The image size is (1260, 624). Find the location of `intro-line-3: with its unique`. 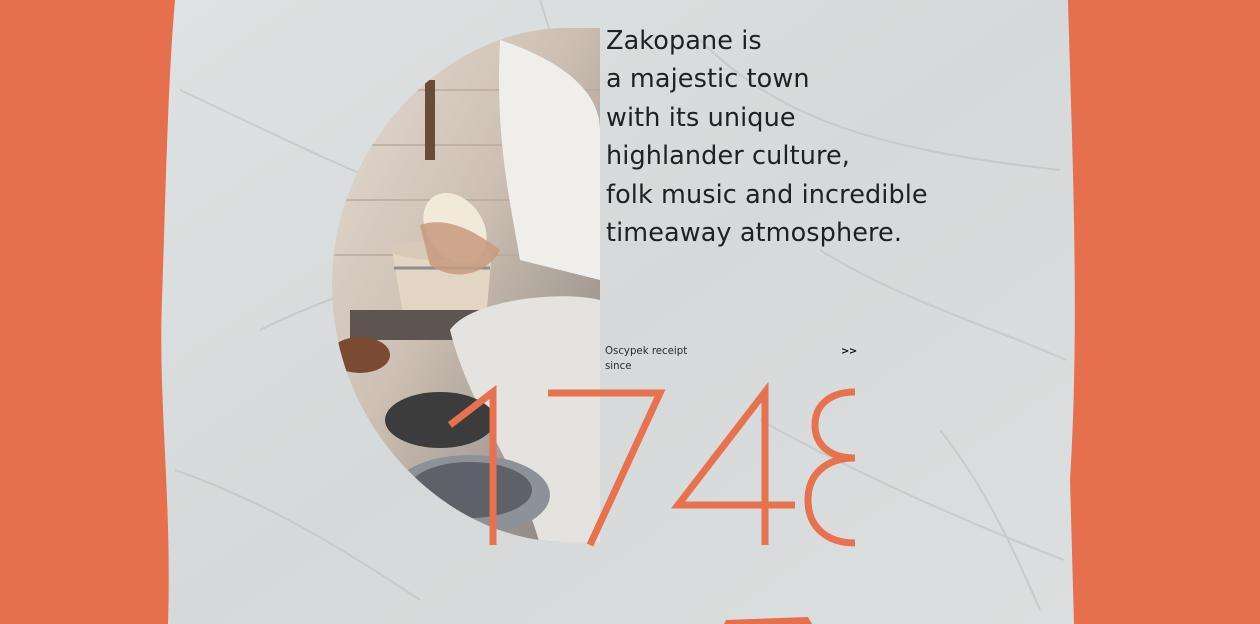

intro-line-3: with its unique is located at coordinates (701, 117).